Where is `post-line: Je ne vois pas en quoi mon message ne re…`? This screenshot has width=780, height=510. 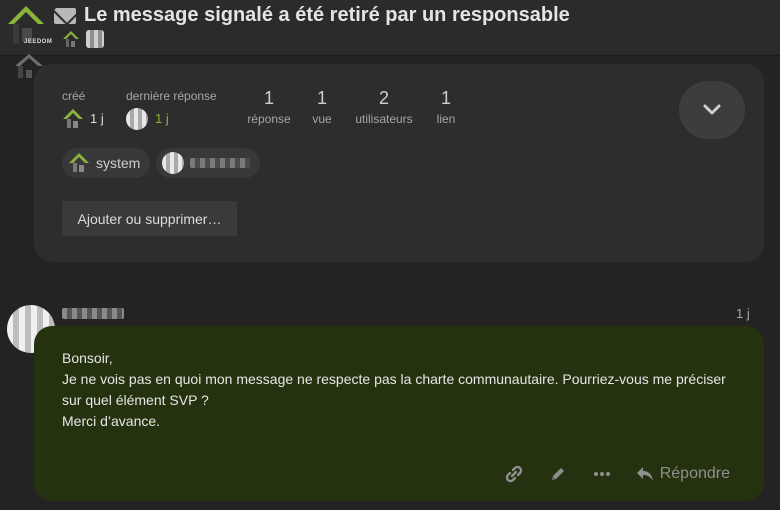
post-line: Je ne vois pas en quoi mon message ne re… is located at coordinates (394, 389).